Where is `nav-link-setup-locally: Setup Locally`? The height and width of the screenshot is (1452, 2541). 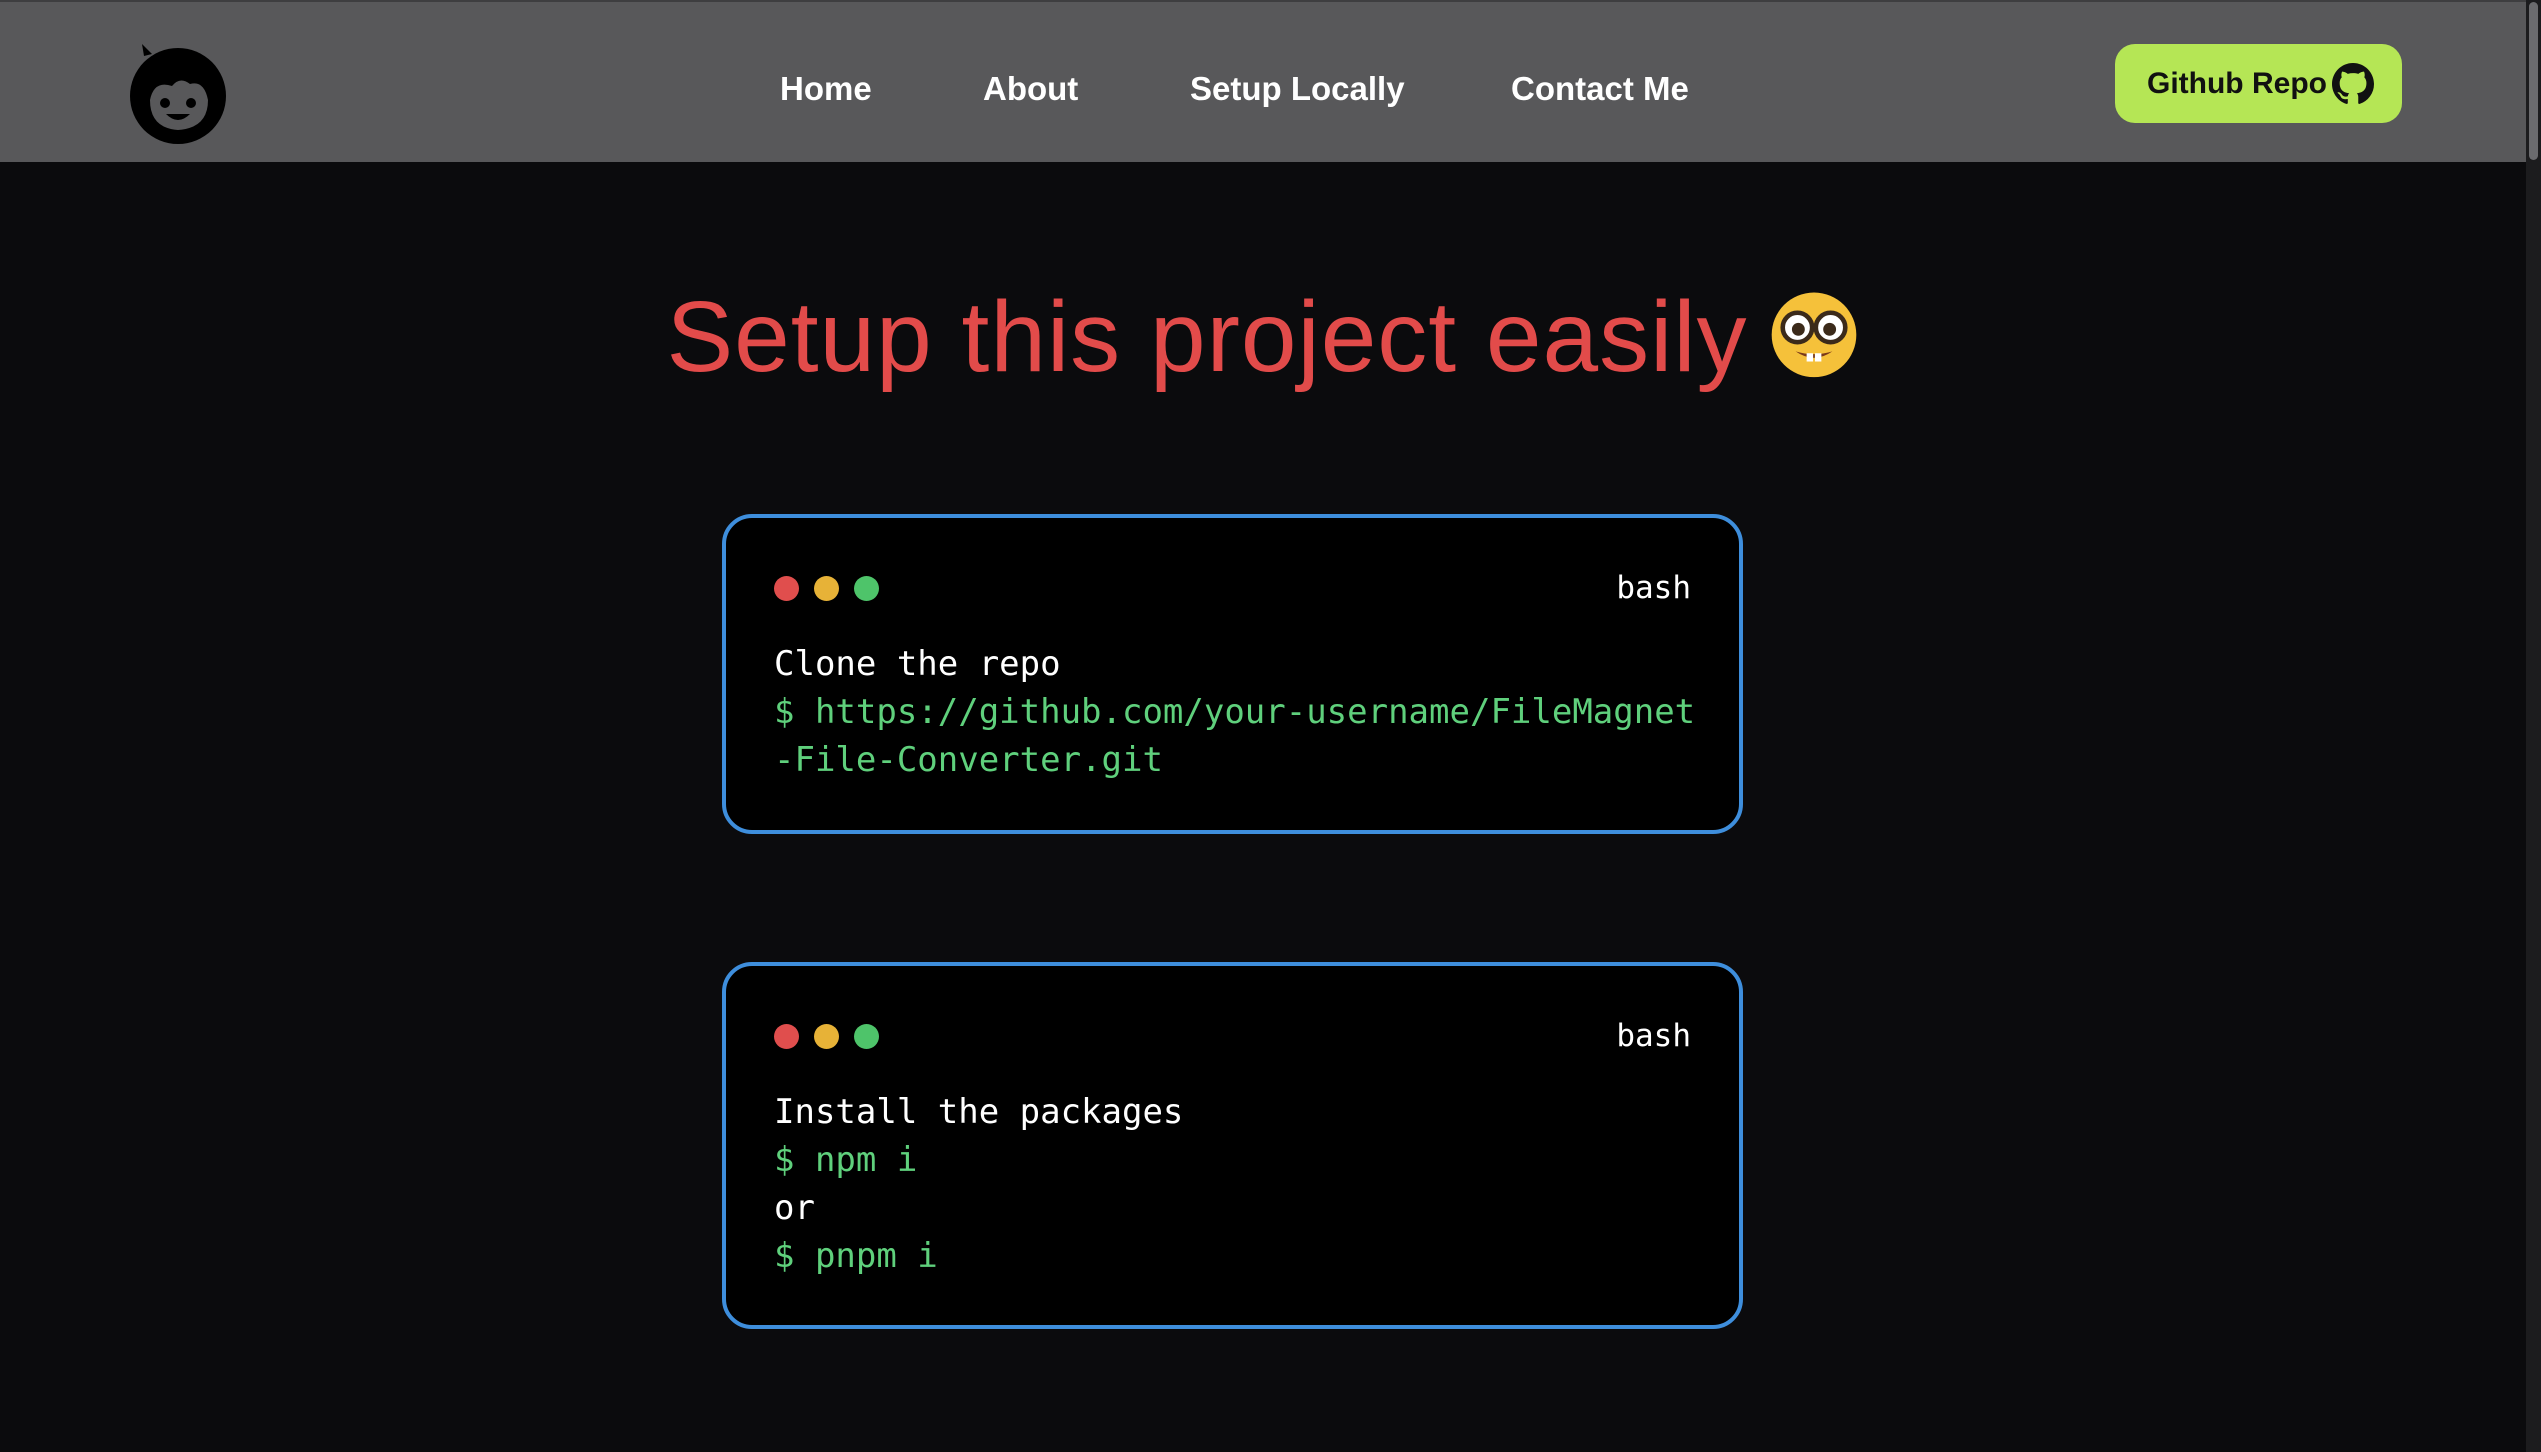
nav-link-setup-locally: Setup Locally is located at coordinates (1297, 89).